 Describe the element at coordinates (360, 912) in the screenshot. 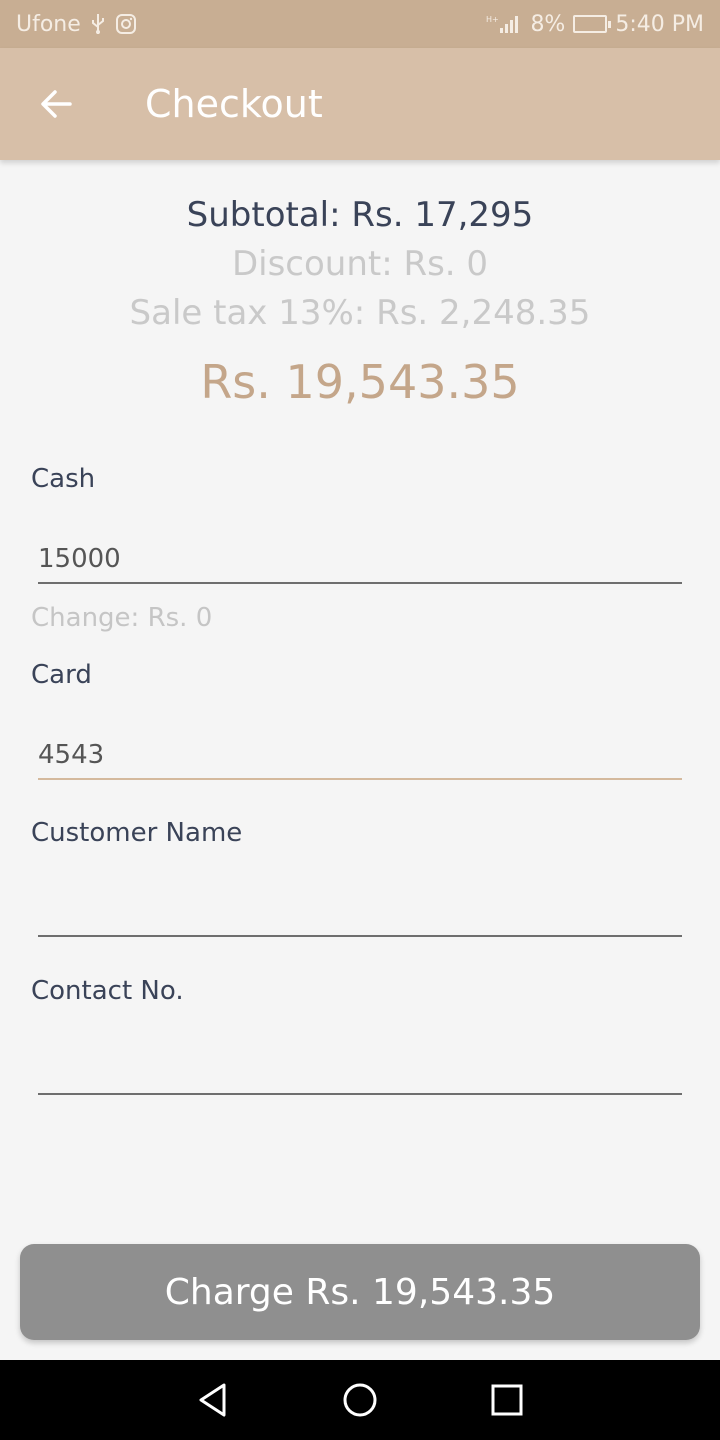

I see `customer-name-input` at that location.